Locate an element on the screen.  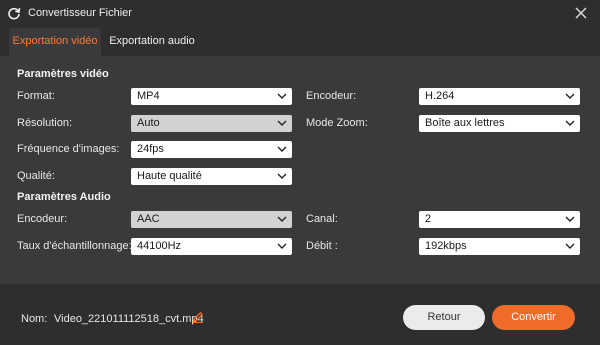
samplerate-value: 44100Hz is located at coordinates (159, 246).